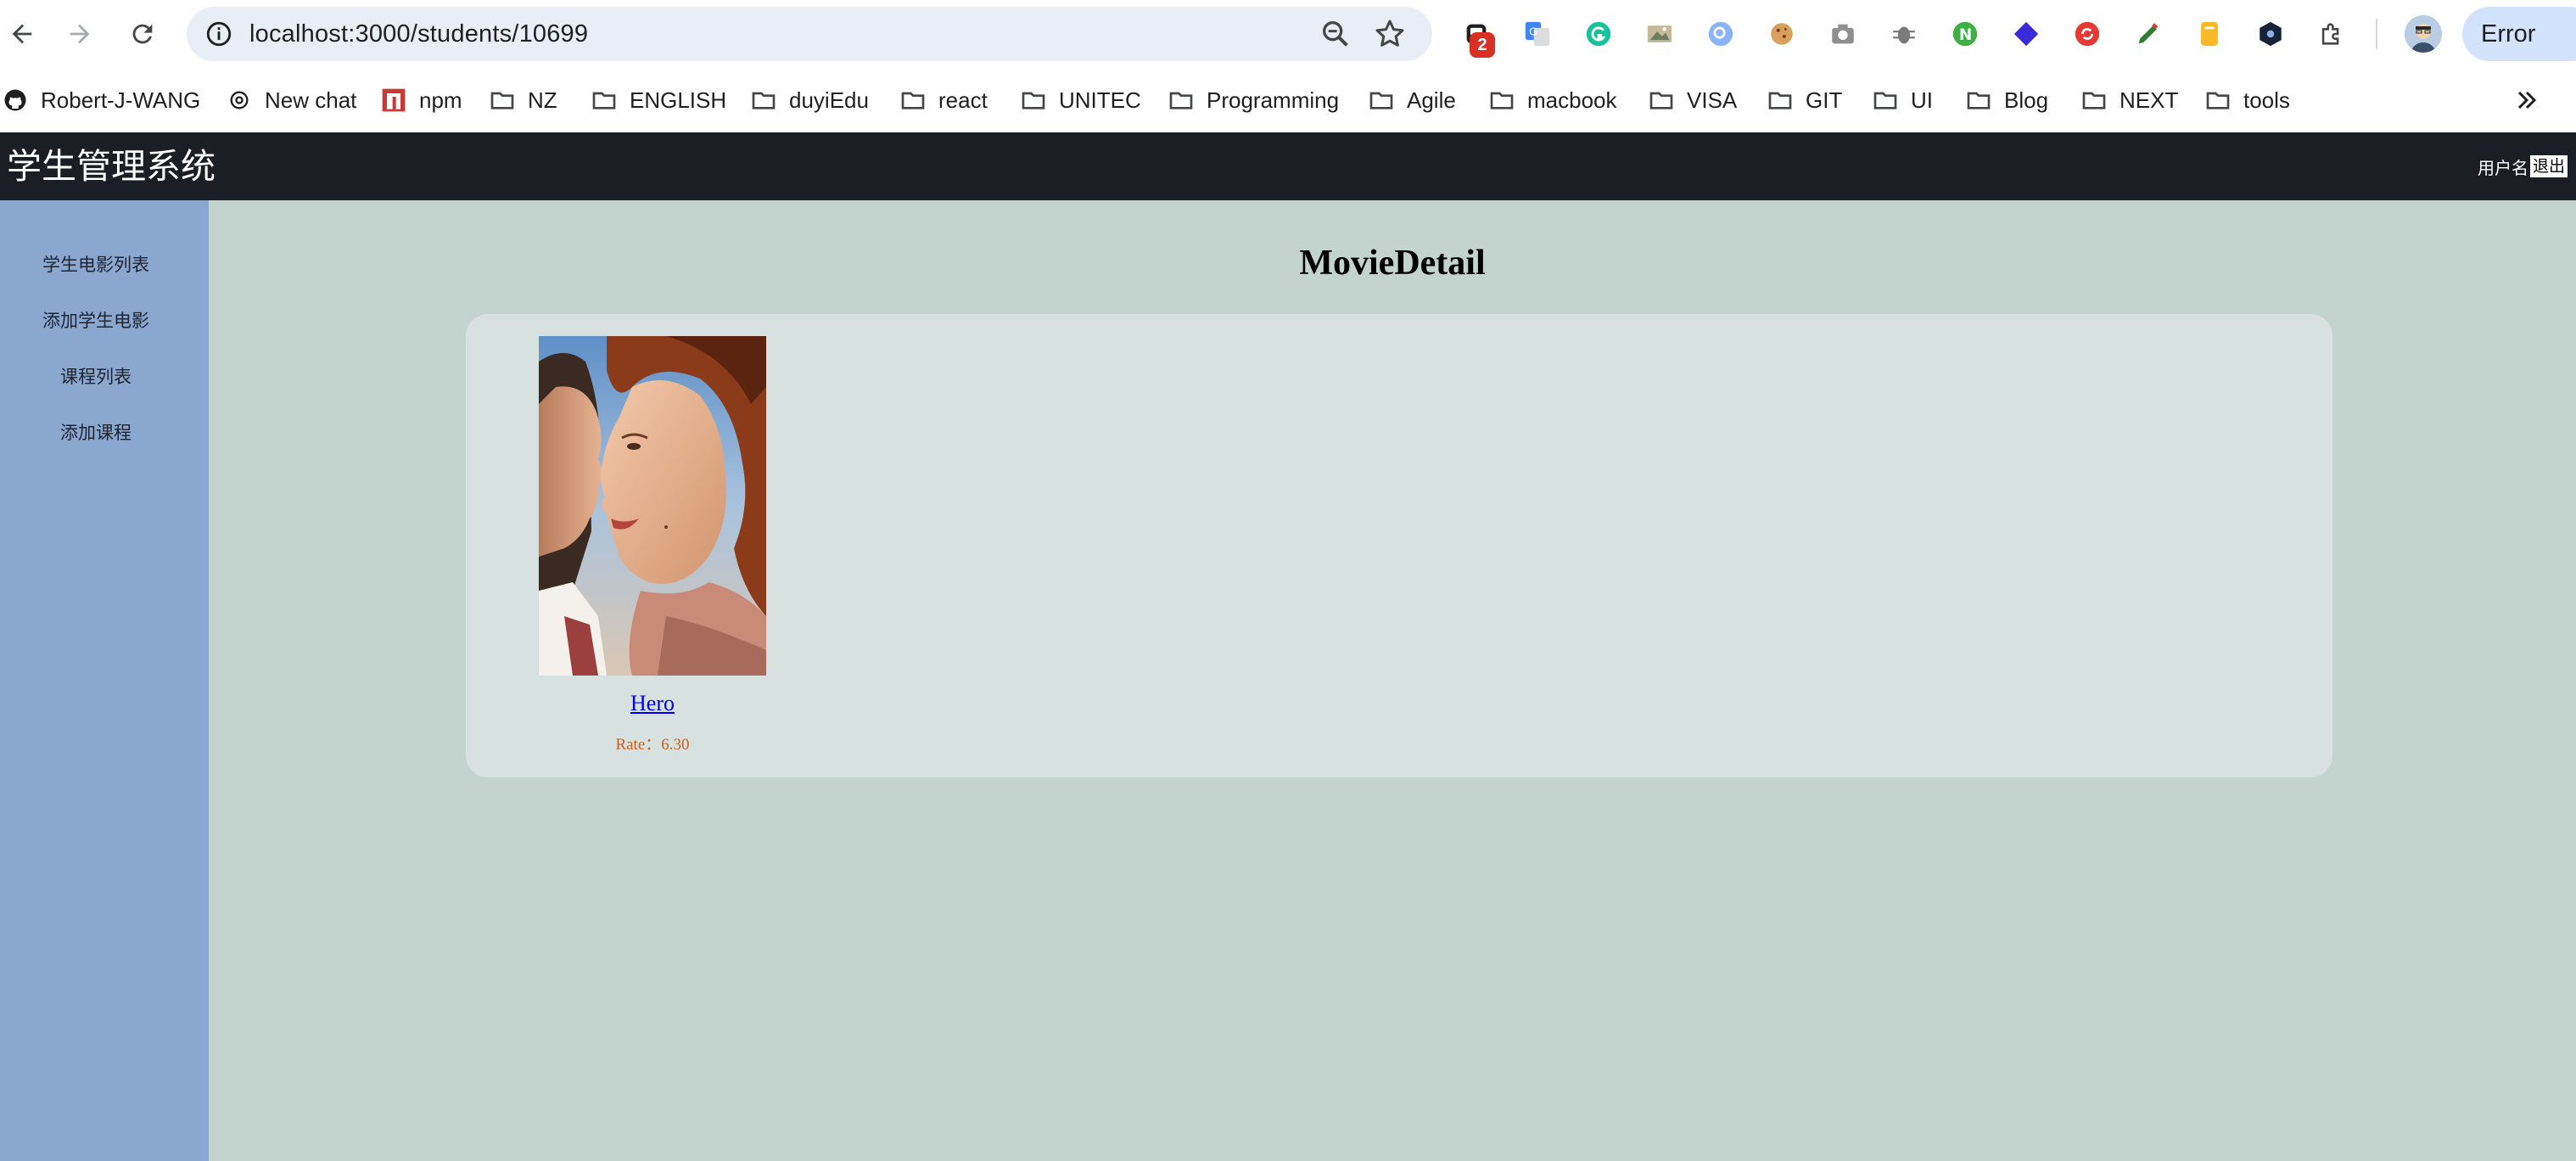 The width and height of the screenshot is (2576, 1161). I want to click on sidebar-item-movie-list: 学生电影列表, so click(96, 264).